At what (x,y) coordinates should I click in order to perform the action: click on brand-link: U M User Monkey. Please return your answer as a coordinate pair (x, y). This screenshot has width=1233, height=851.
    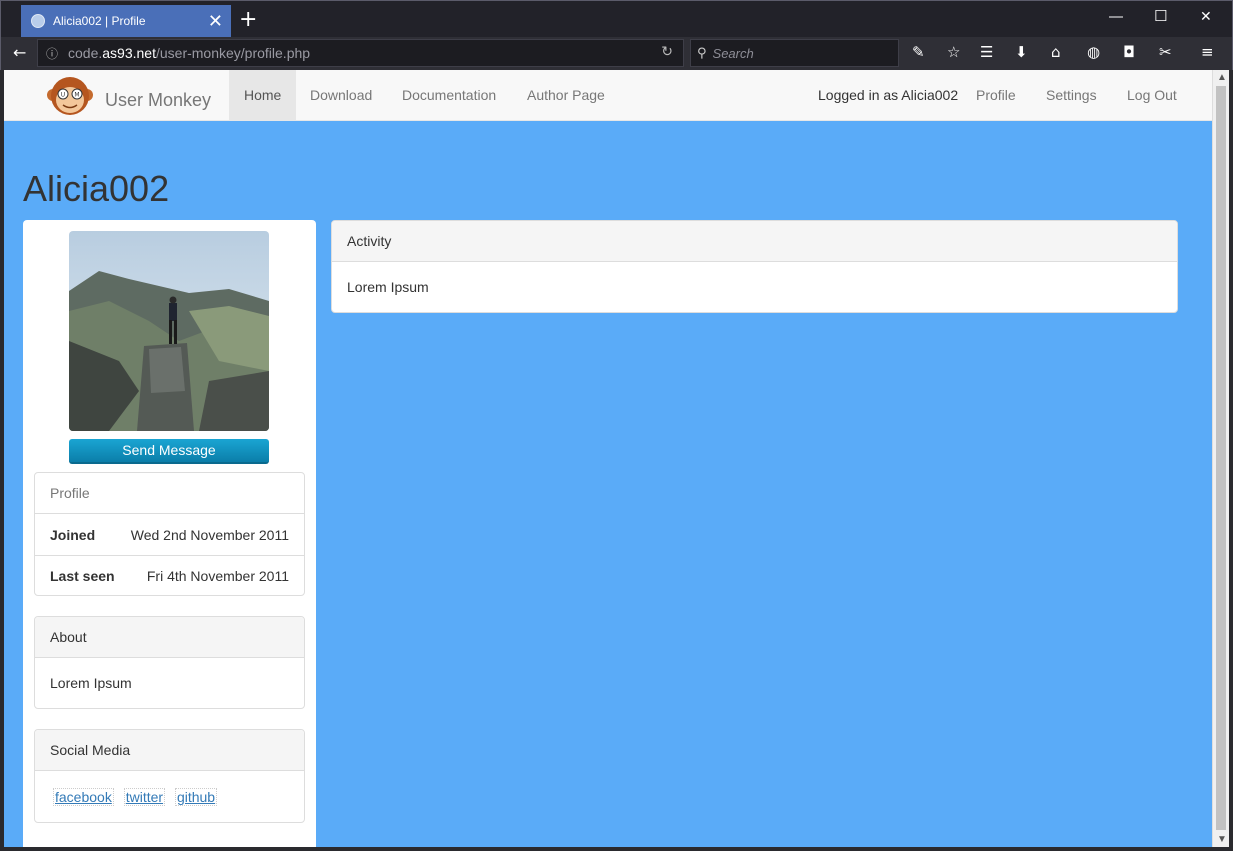
    Looking at the image, I should click on (129, 96).